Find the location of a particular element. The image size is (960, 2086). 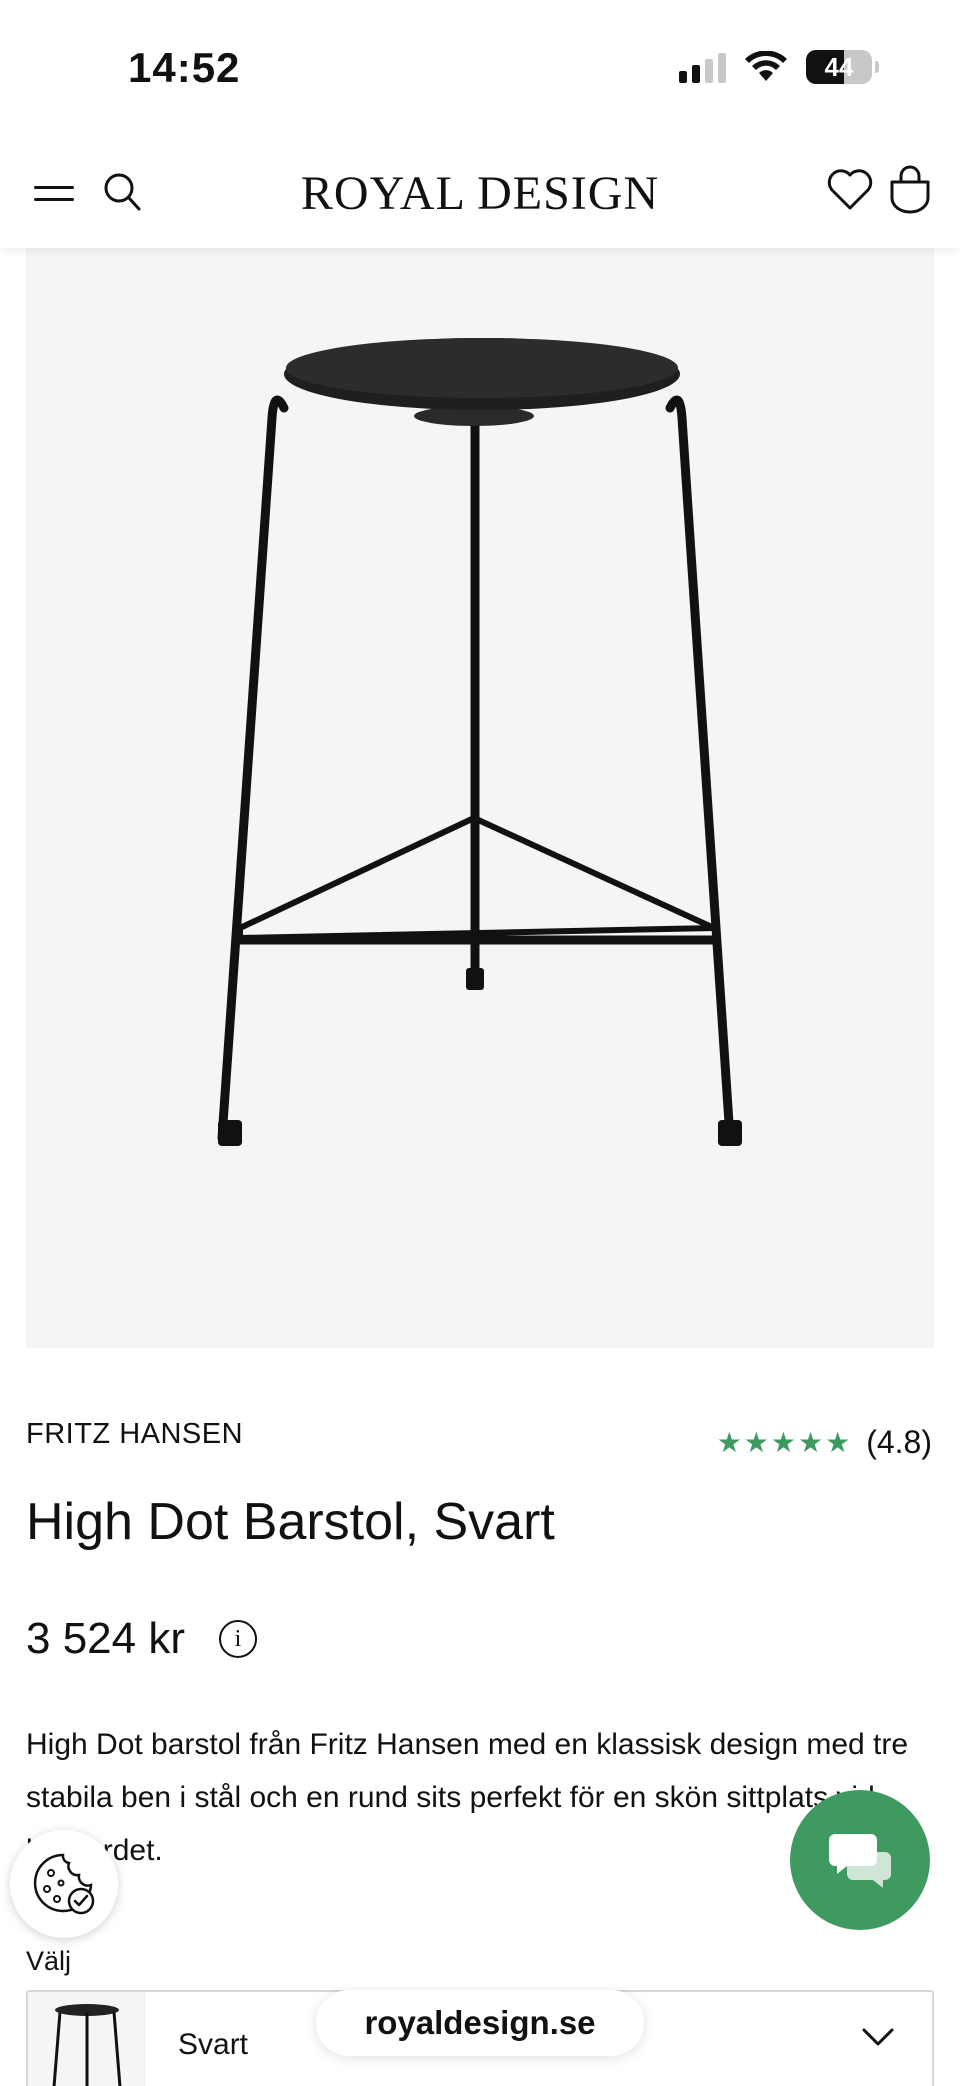

battery-level: 44 is located at coordinates (839, 66).